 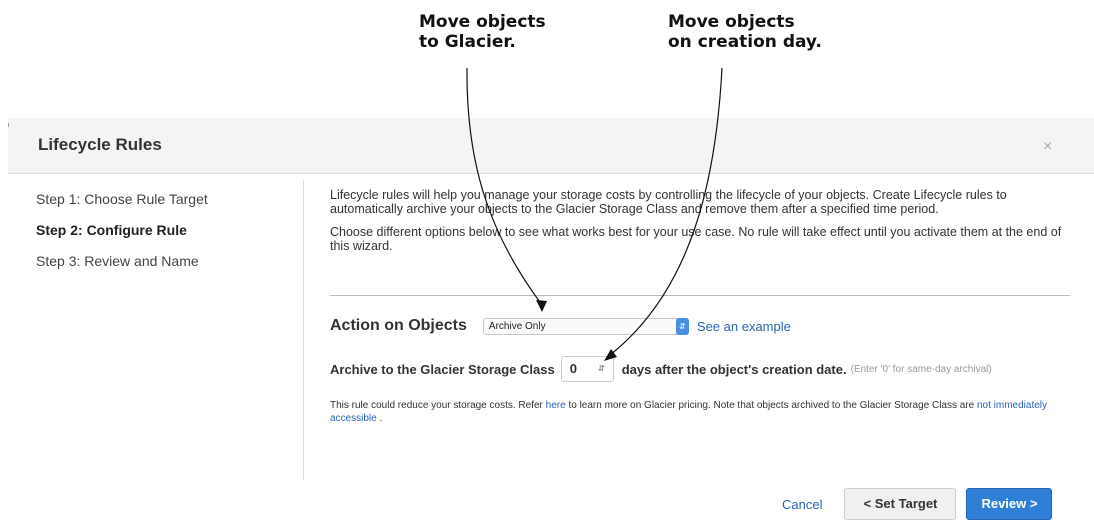 I want to click on annotation-move-on-creation-day: Move objects on creation day., so click(x=745, y=32).